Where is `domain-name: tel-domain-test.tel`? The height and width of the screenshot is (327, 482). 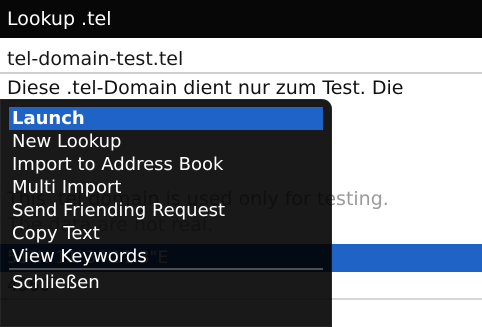
domain-name: tel-domain-test.tel is located at coordinates (241, 59).